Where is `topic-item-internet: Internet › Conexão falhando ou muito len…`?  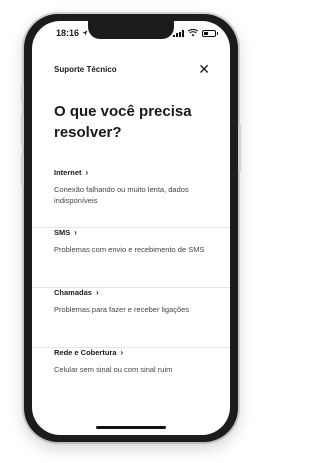 topic-item-internet: Internet › Conexão falhando ou muito len… is located at coordinates (131, 198).